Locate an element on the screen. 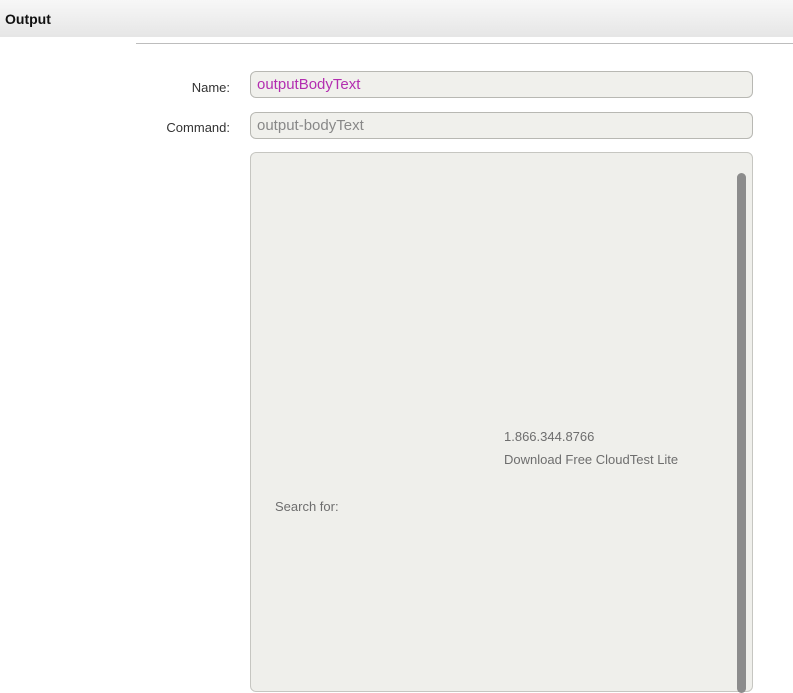 The width and height of the screenshot is (793, 693). panel-title: Output is located at coordinates (28, 19).